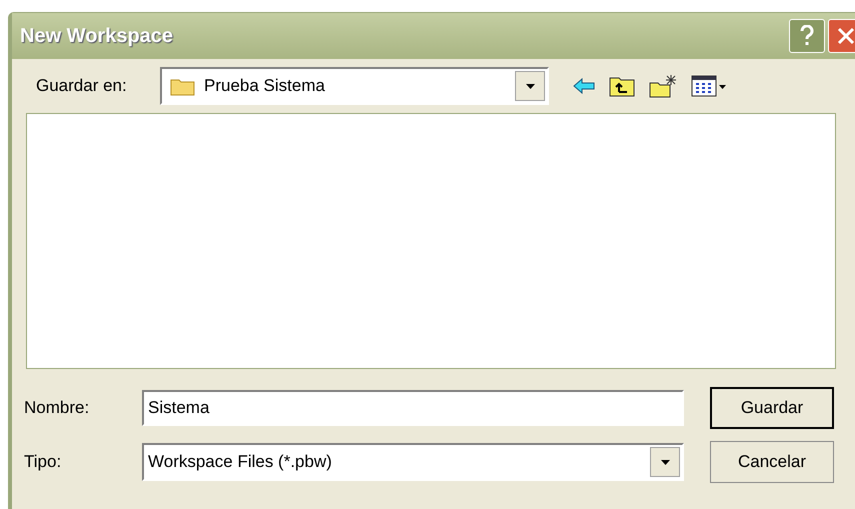  What do you see at coordinates (663, 86) in the screenshot?
I see `new-folder-icon` at bounding box center [663, 86].